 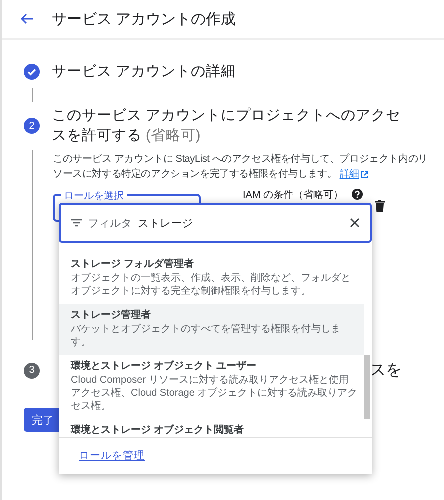 I want to click on iam-condition-label: IAM の条件（省略可）, so click(x=293, y=195).